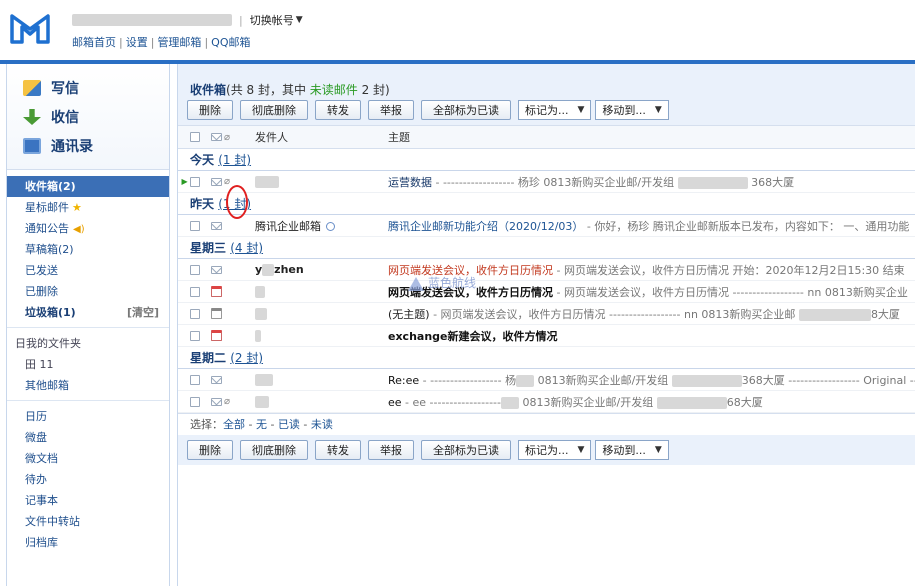 The image size is (915, 586). What do you see at coordinates (88, 291) in the screenshot?
I see `sidebar-item-deleted: 已删除` at bounding box center [88, 291].